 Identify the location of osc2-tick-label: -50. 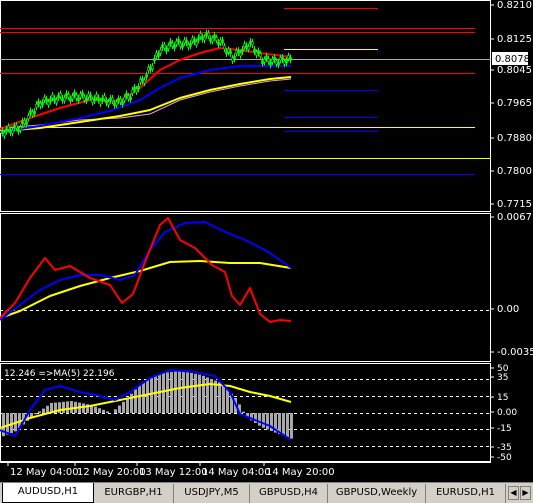
(504, 458).